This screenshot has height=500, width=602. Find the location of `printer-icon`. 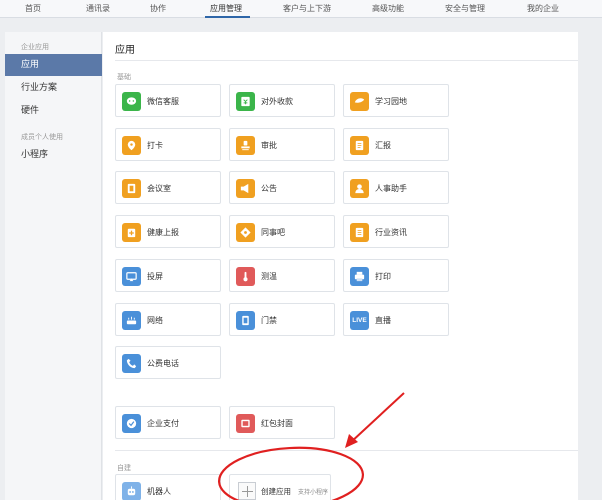

printer-icon is located at coordinates (359, 276).